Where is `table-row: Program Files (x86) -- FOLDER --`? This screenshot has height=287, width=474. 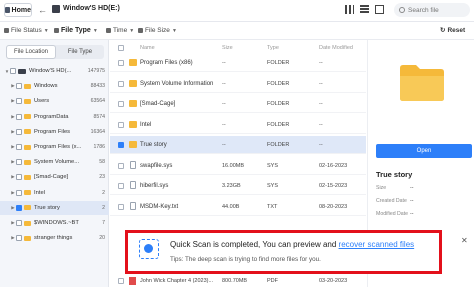 table-row: Program Files (x86) -- FOLDER -- is located at coordinates (238, 63).